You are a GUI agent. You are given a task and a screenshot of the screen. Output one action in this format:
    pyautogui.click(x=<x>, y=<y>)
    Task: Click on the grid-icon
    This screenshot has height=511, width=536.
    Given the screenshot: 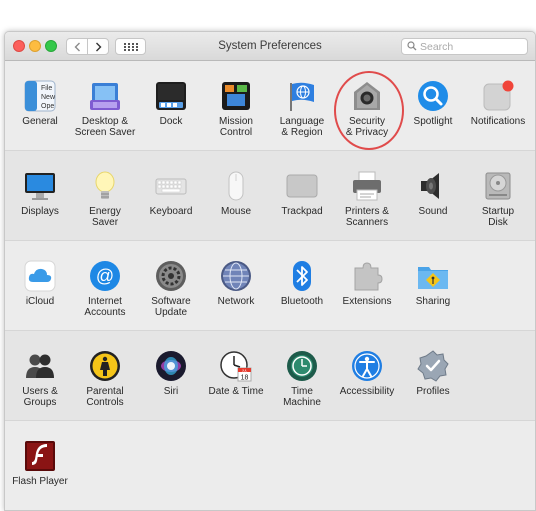 What is the action you would take?
    pyautogui.click(x=130, y=46)
    